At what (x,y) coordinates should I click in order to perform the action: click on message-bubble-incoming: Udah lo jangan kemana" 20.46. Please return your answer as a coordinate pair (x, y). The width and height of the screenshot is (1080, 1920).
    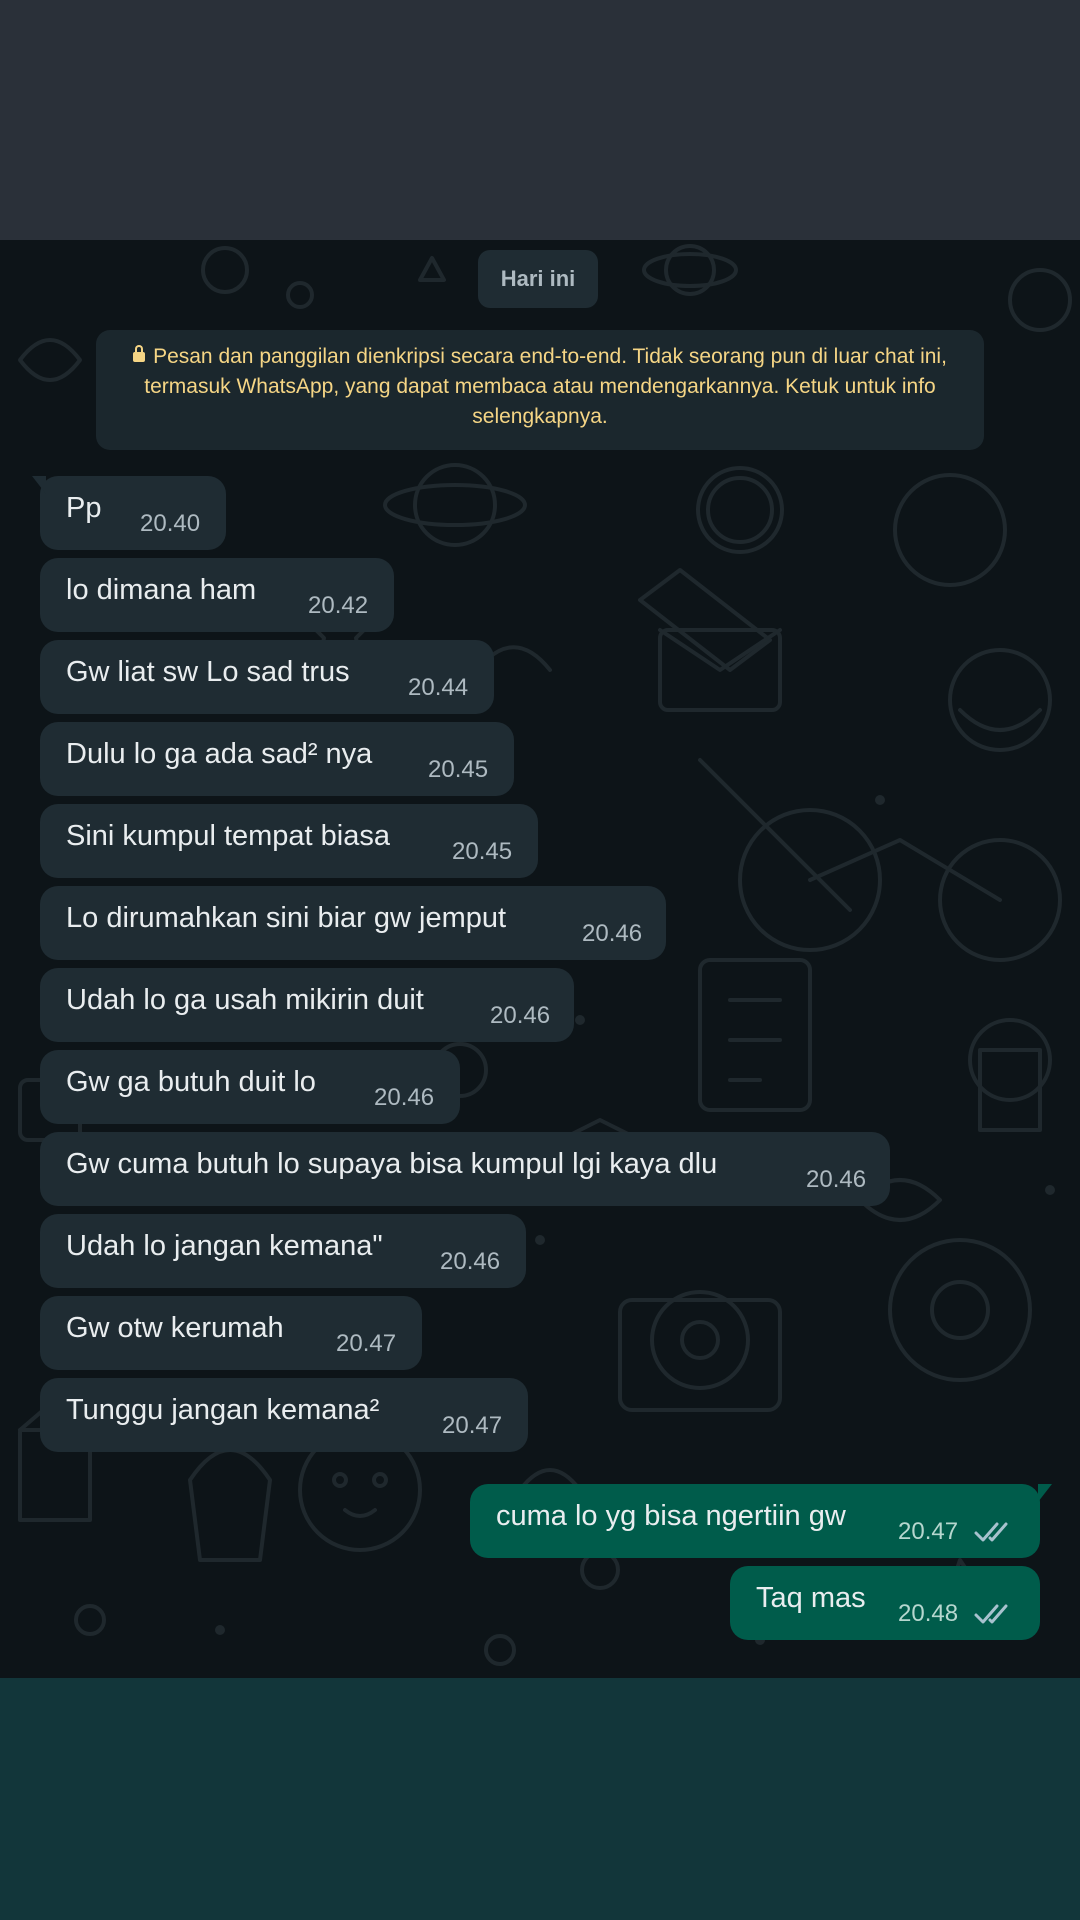
    Looking at the image, I should click on (283, 1251).